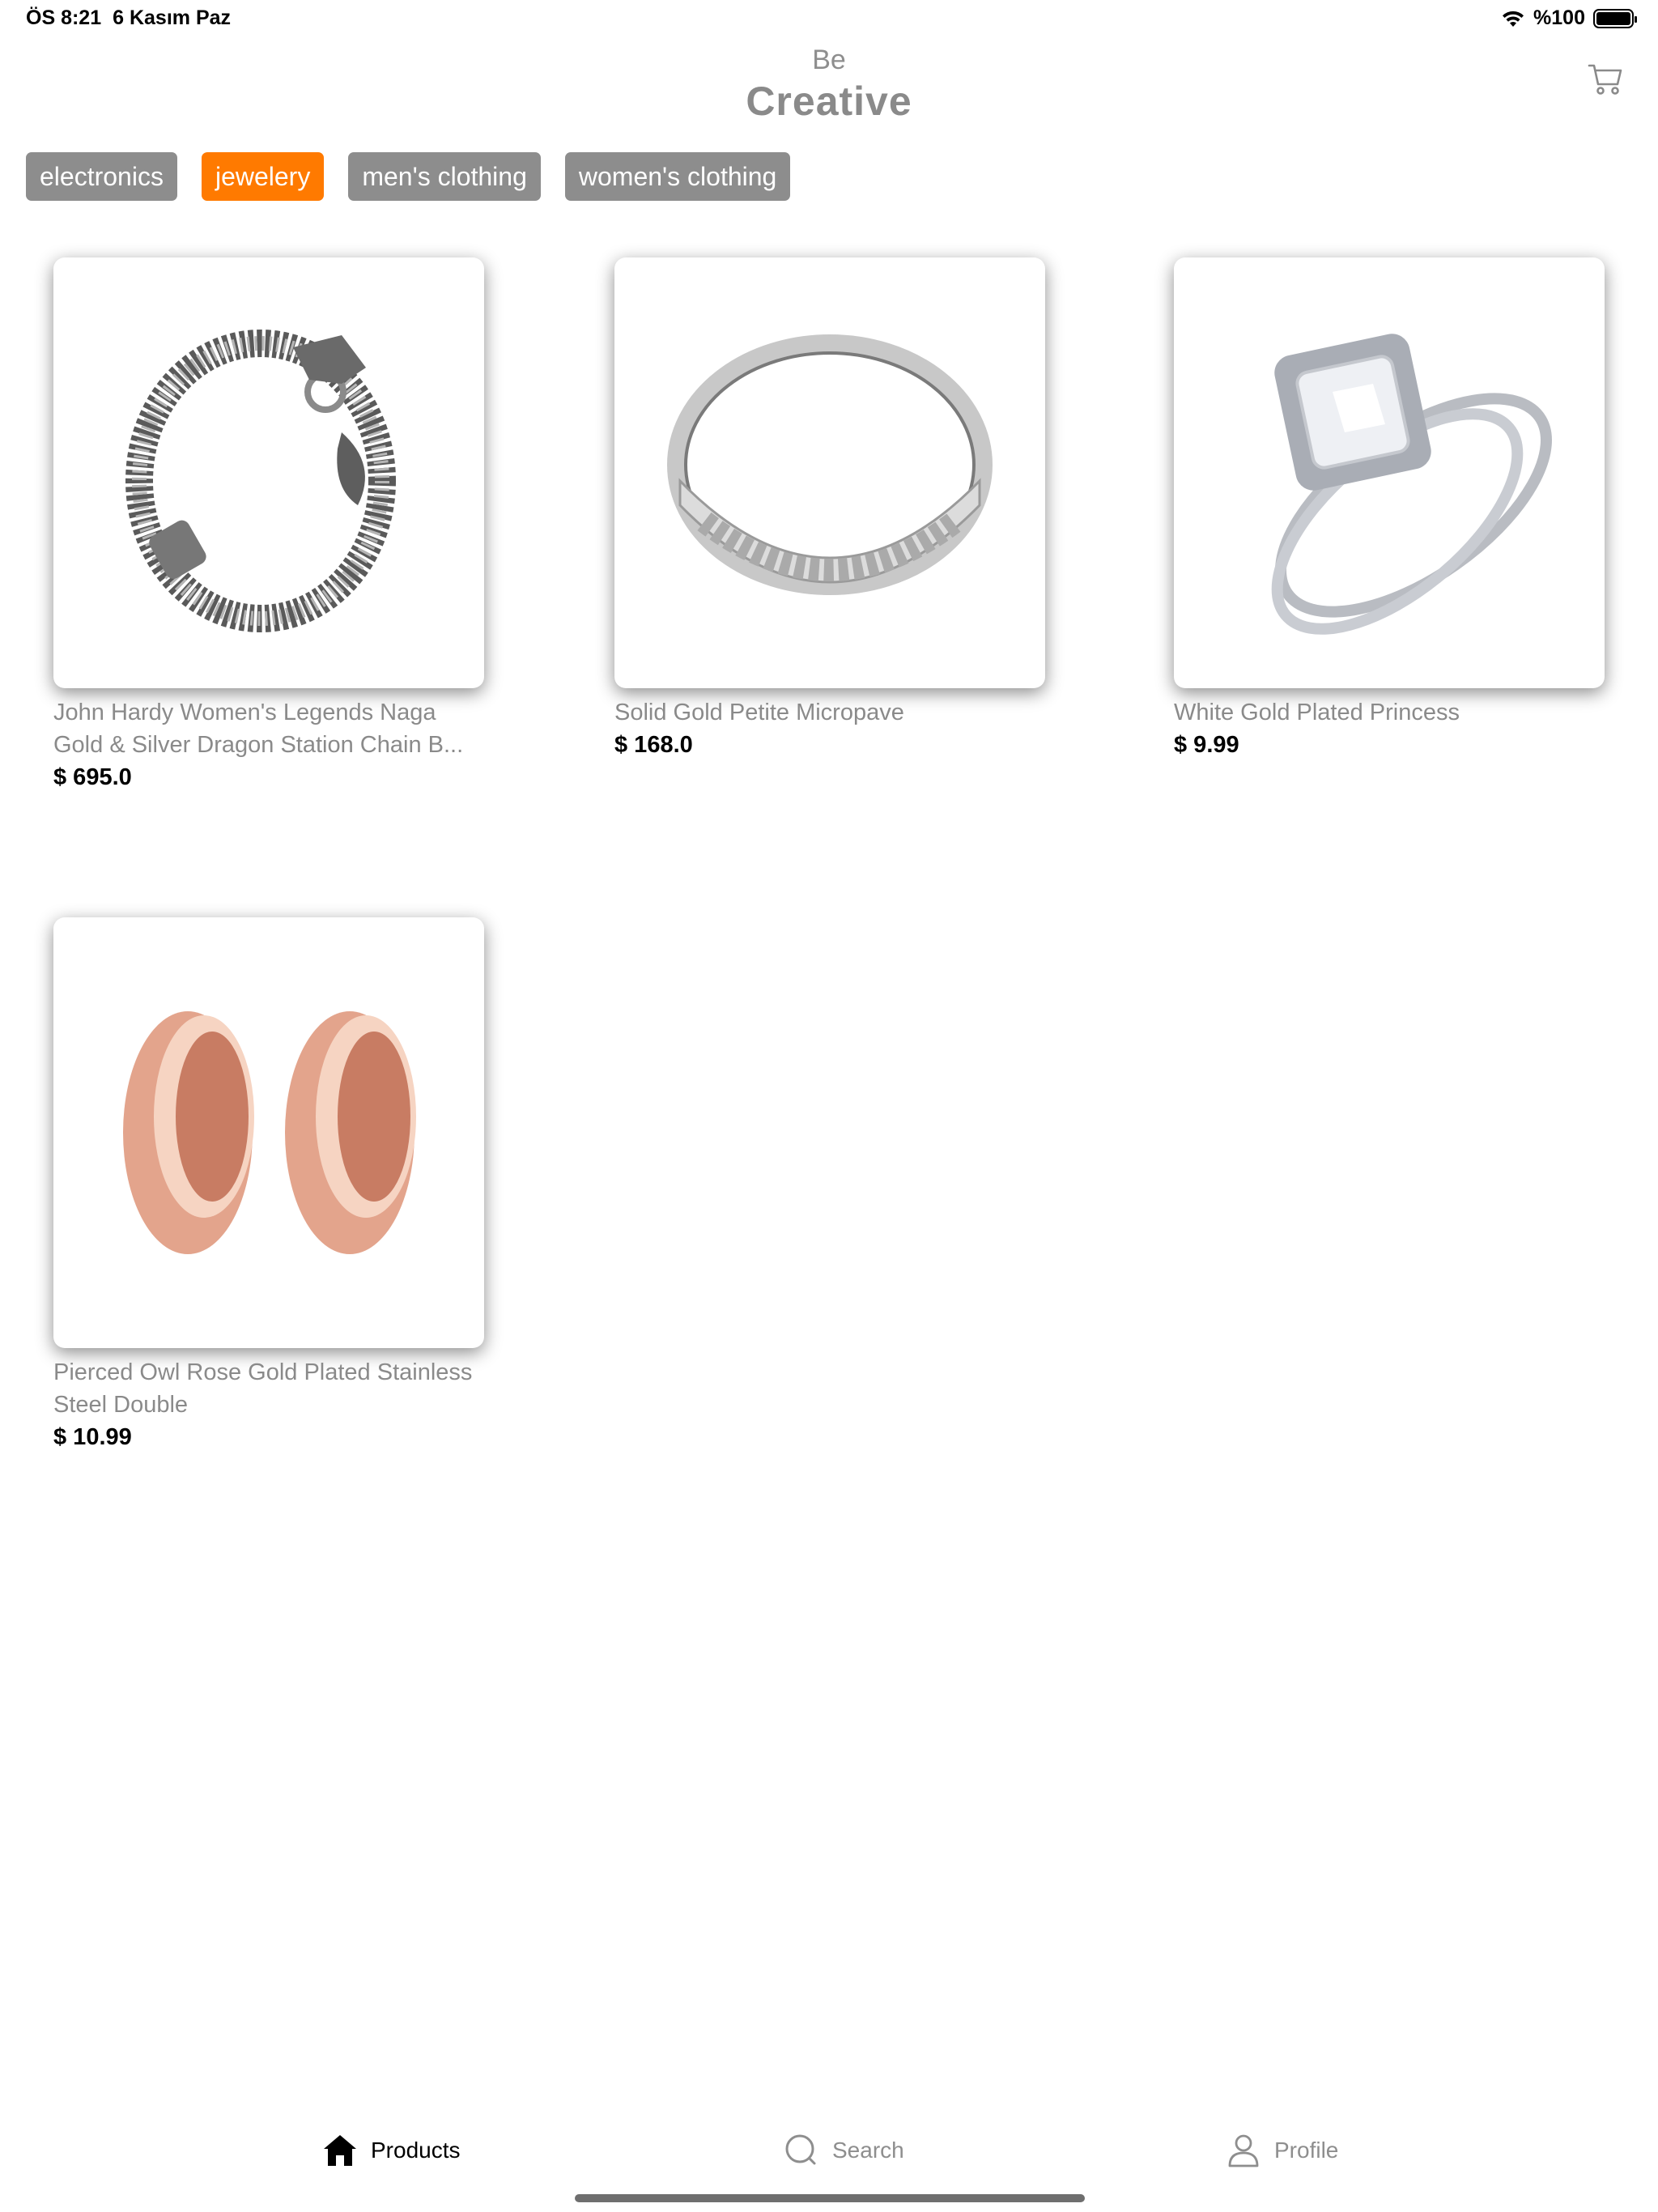 Image resolution: width=1658 pixels, height=2212 pixels. I want to click on product-card: Solid Gold Petite Micropave $ 168.0, so click(829, 508).